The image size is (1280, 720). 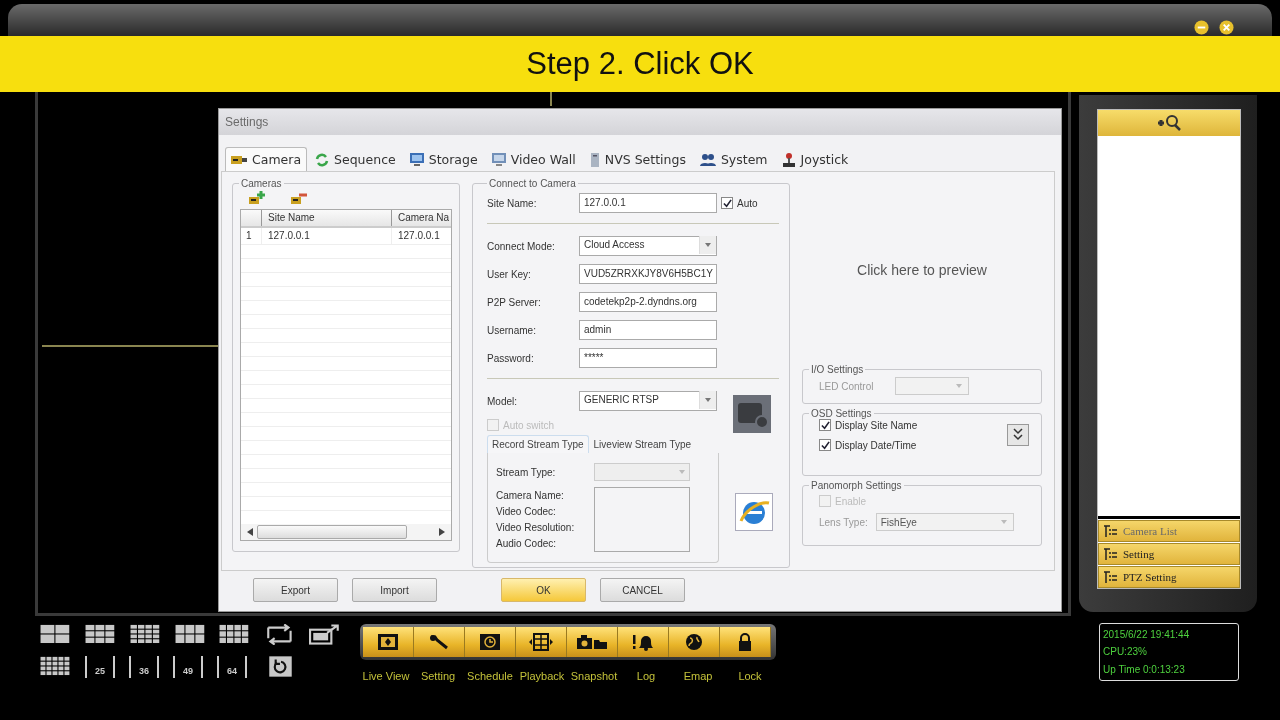 I want to click on dialog-button: Export, so click(x=295, y=590).